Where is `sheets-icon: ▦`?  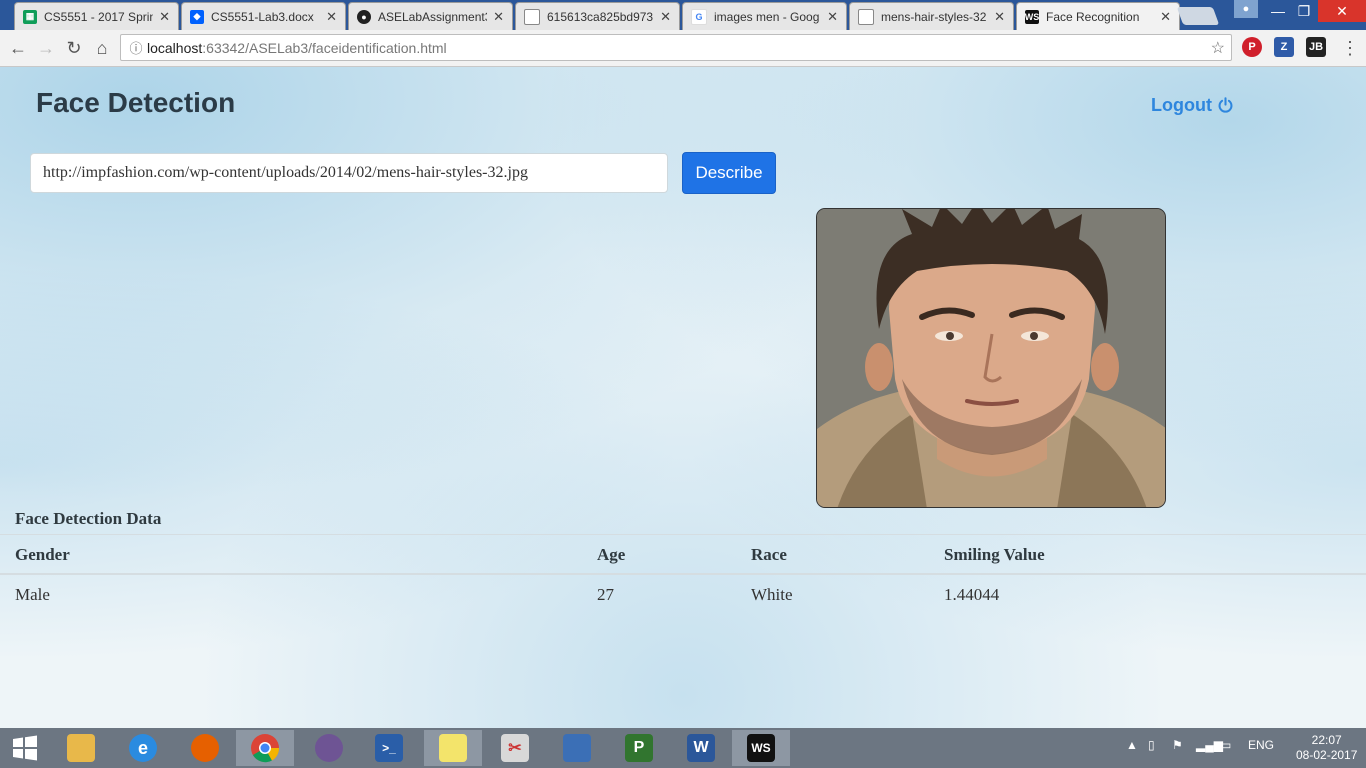 sheets-icon: ▦ is located at coordinates (30, 16).